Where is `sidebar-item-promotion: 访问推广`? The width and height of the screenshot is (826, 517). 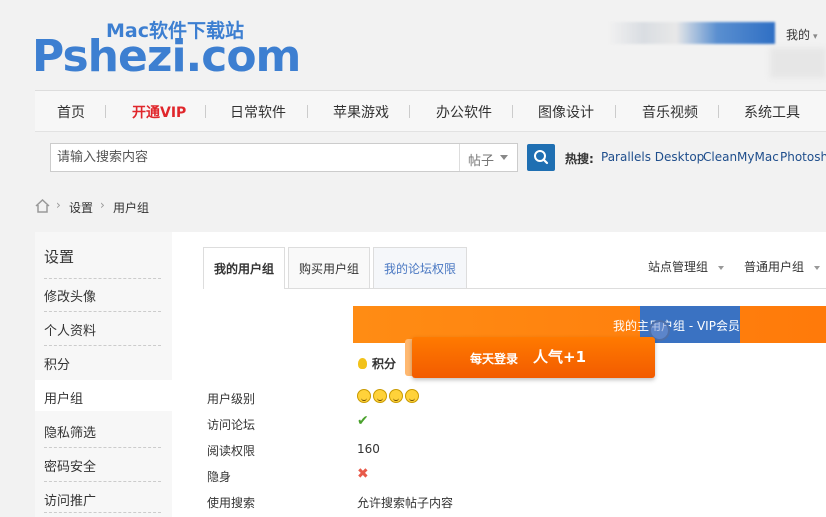
sidebar-item-promotion: 访问推广 is located at coordinates (70, 499).